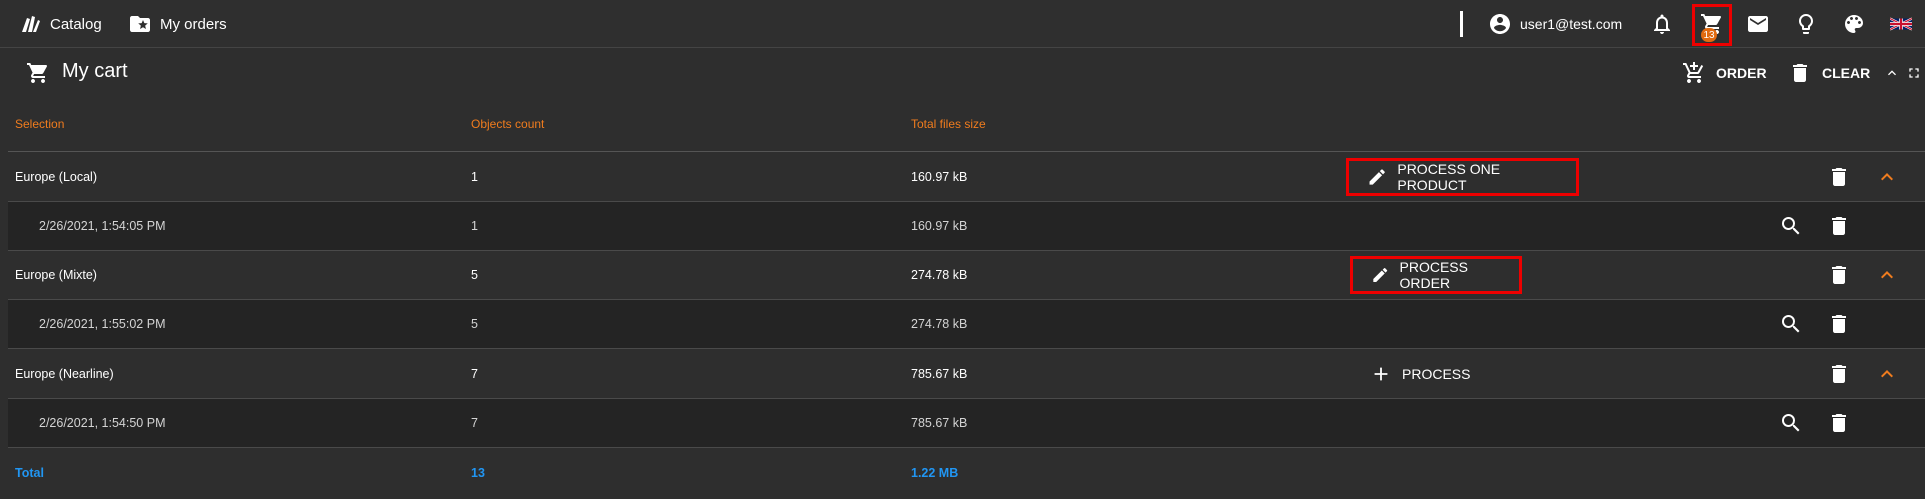  I want to click on total-label: Total, so click(29, 473).